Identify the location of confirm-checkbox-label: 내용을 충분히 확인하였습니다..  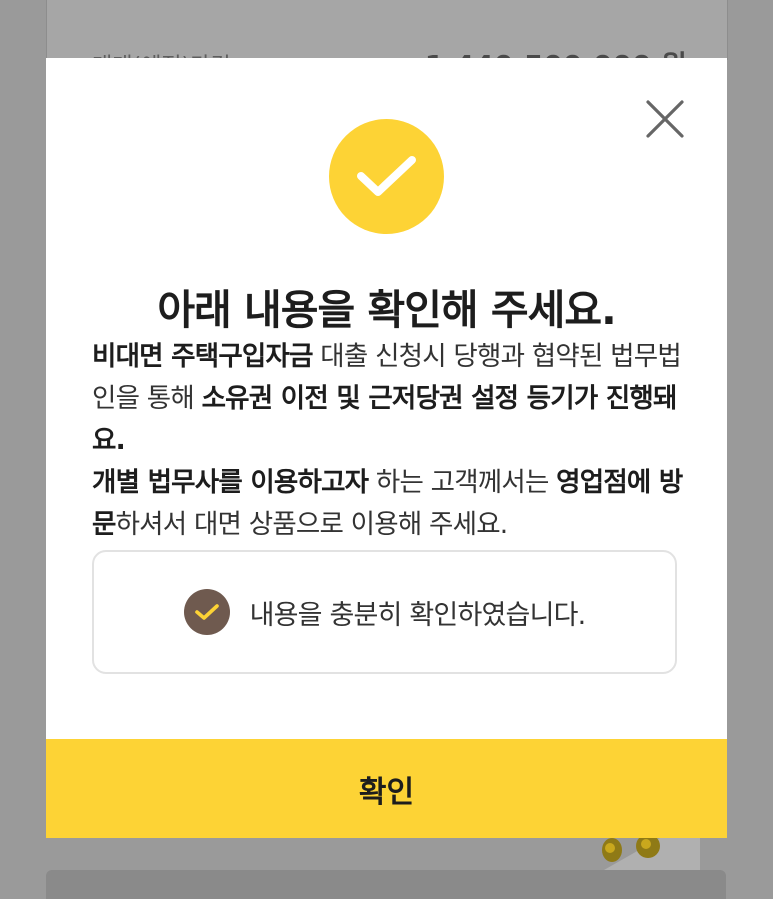
(418, 615).